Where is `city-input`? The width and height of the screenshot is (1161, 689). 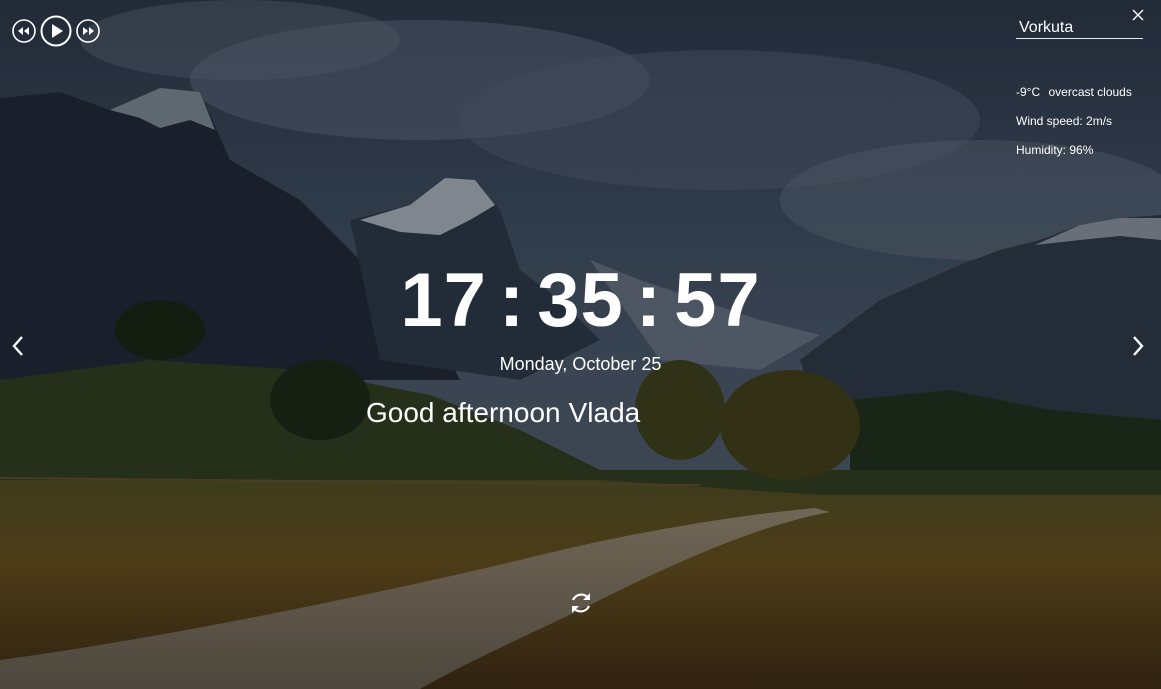
city-input is located at coordinates (1079, 28).